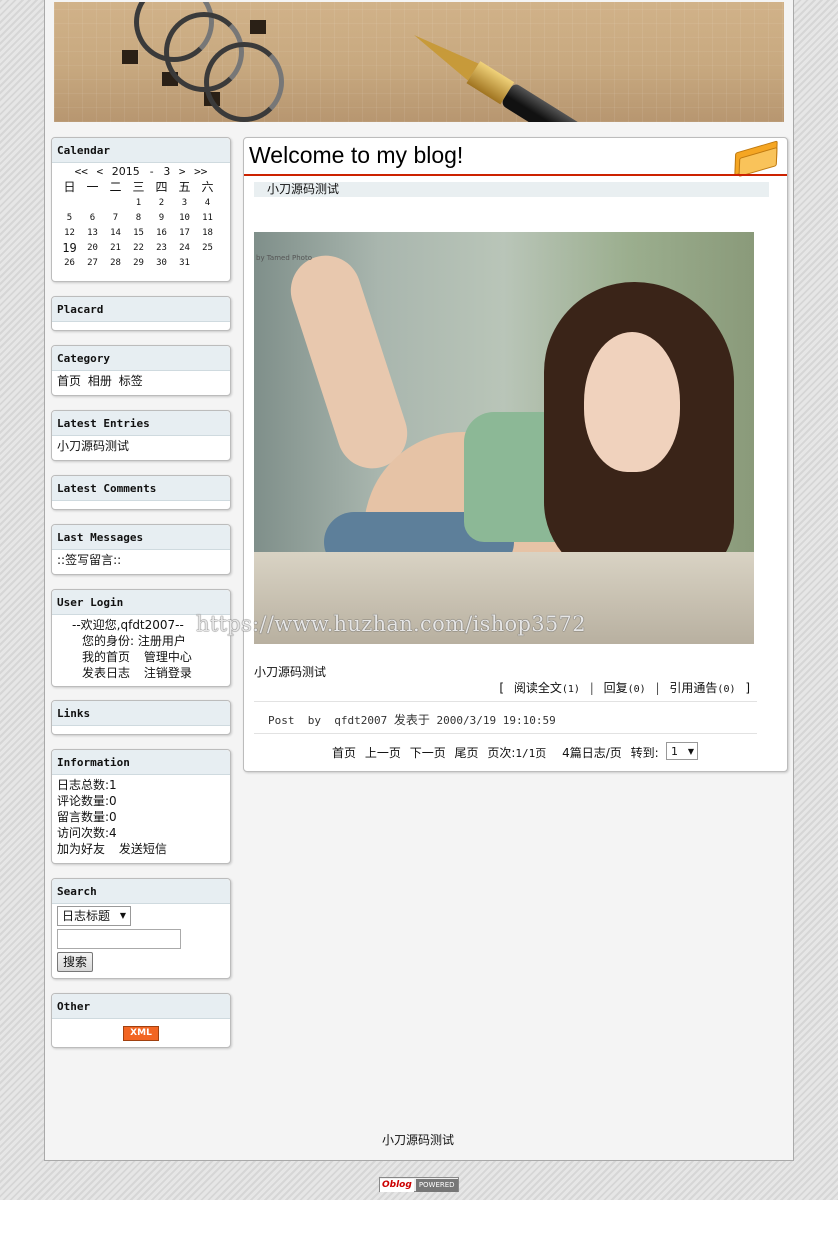  What do you see at coordinates (143, 849) in the screenshot?
I see `send-message-link: 发送短信` at bounding box center [143, 849].